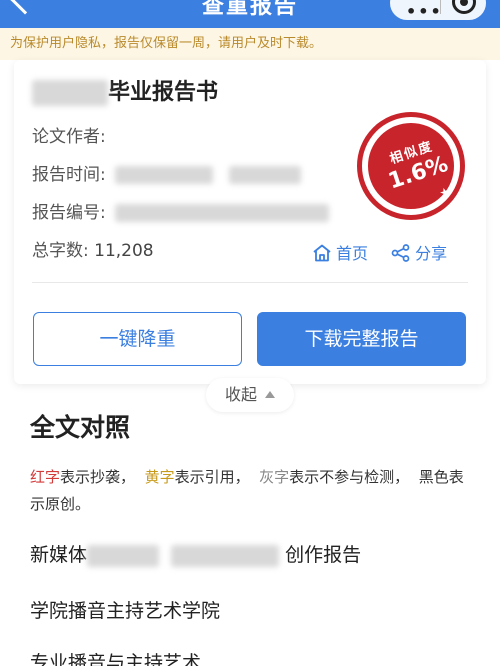 The height and width of the screenshot is (666, 500). What do you see at coordinates (69, 213) in the screenshot?
I see `report-id-label: 报告编号:` at bounding box center [69, 213].